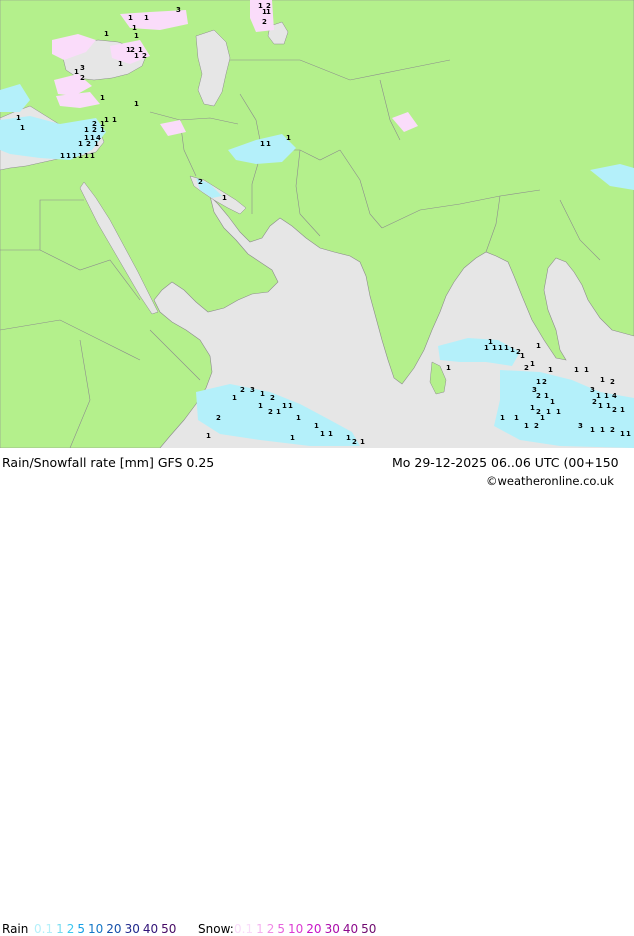 This screenshot has width=634, height=936. What do you see at coordinates (150, 929) in the screenshot?
I see `rain-scale-value-7: 40` at bounding box center [150, 929].